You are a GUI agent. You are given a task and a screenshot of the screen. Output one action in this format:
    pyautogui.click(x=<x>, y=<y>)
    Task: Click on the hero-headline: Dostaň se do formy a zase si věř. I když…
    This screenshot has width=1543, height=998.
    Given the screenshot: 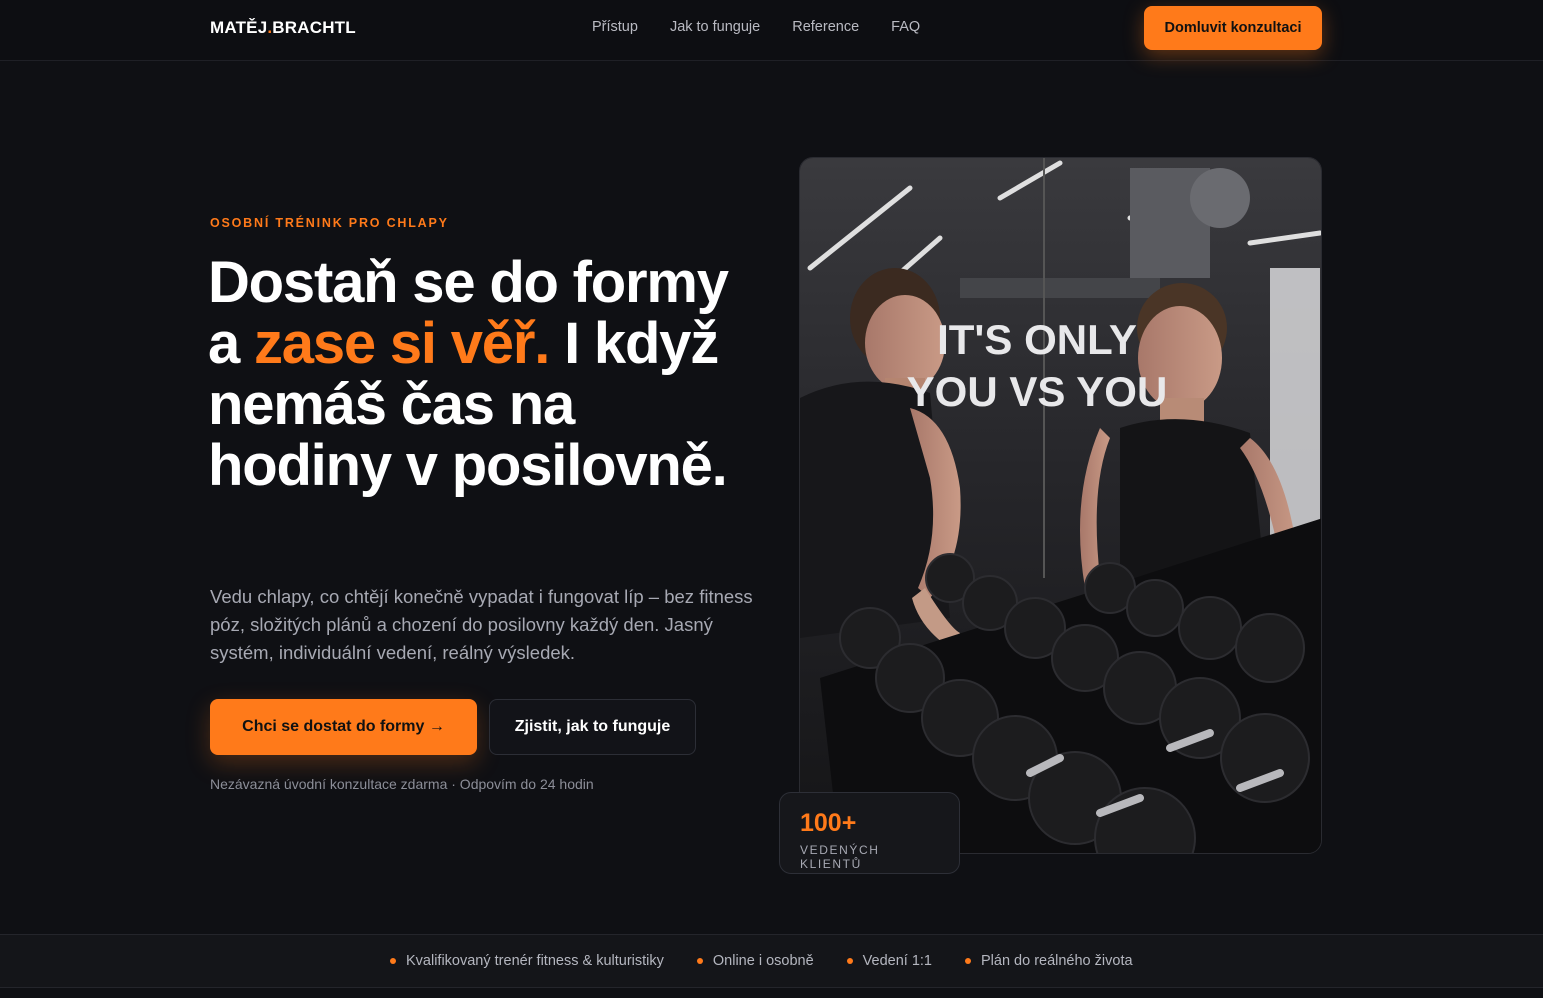 What is the action you would take?
    pyautogui.click(x=488, y=374)
    